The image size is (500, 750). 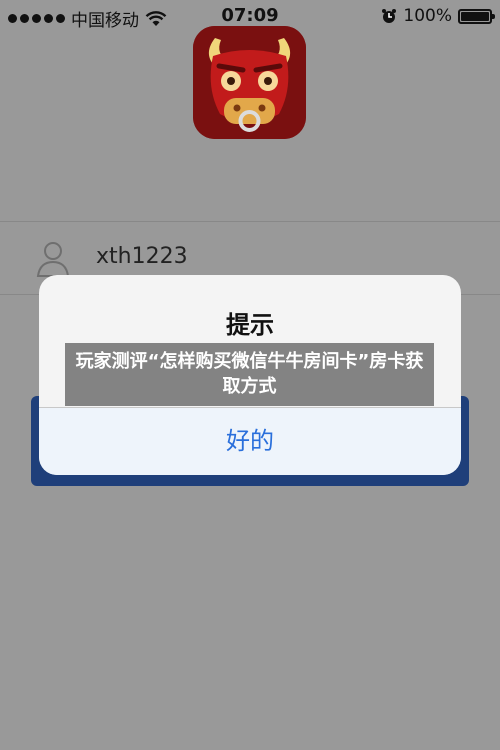 I want to click on alarm-icon, so click(x=389, y=16).